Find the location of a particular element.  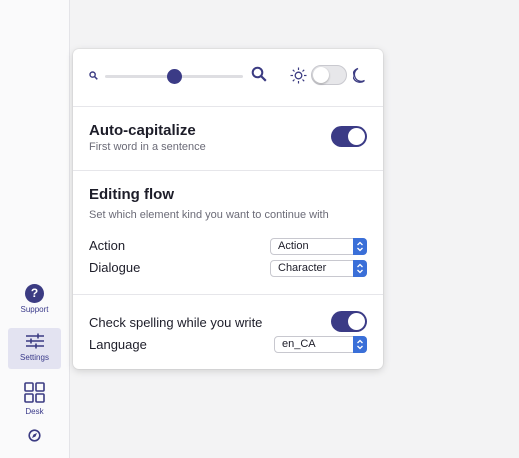

select-value: en_CA is located at coordinates (299, 344).